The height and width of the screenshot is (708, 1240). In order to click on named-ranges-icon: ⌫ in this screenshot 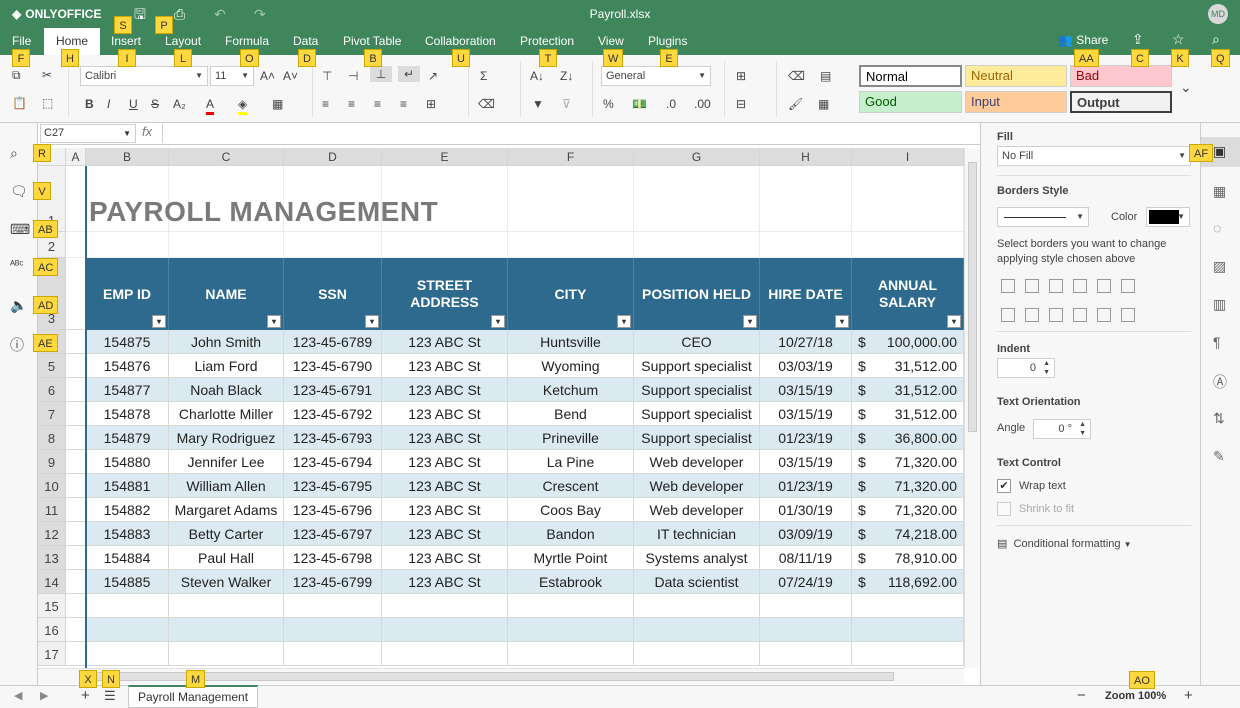, I will do `click(486, 104)`.